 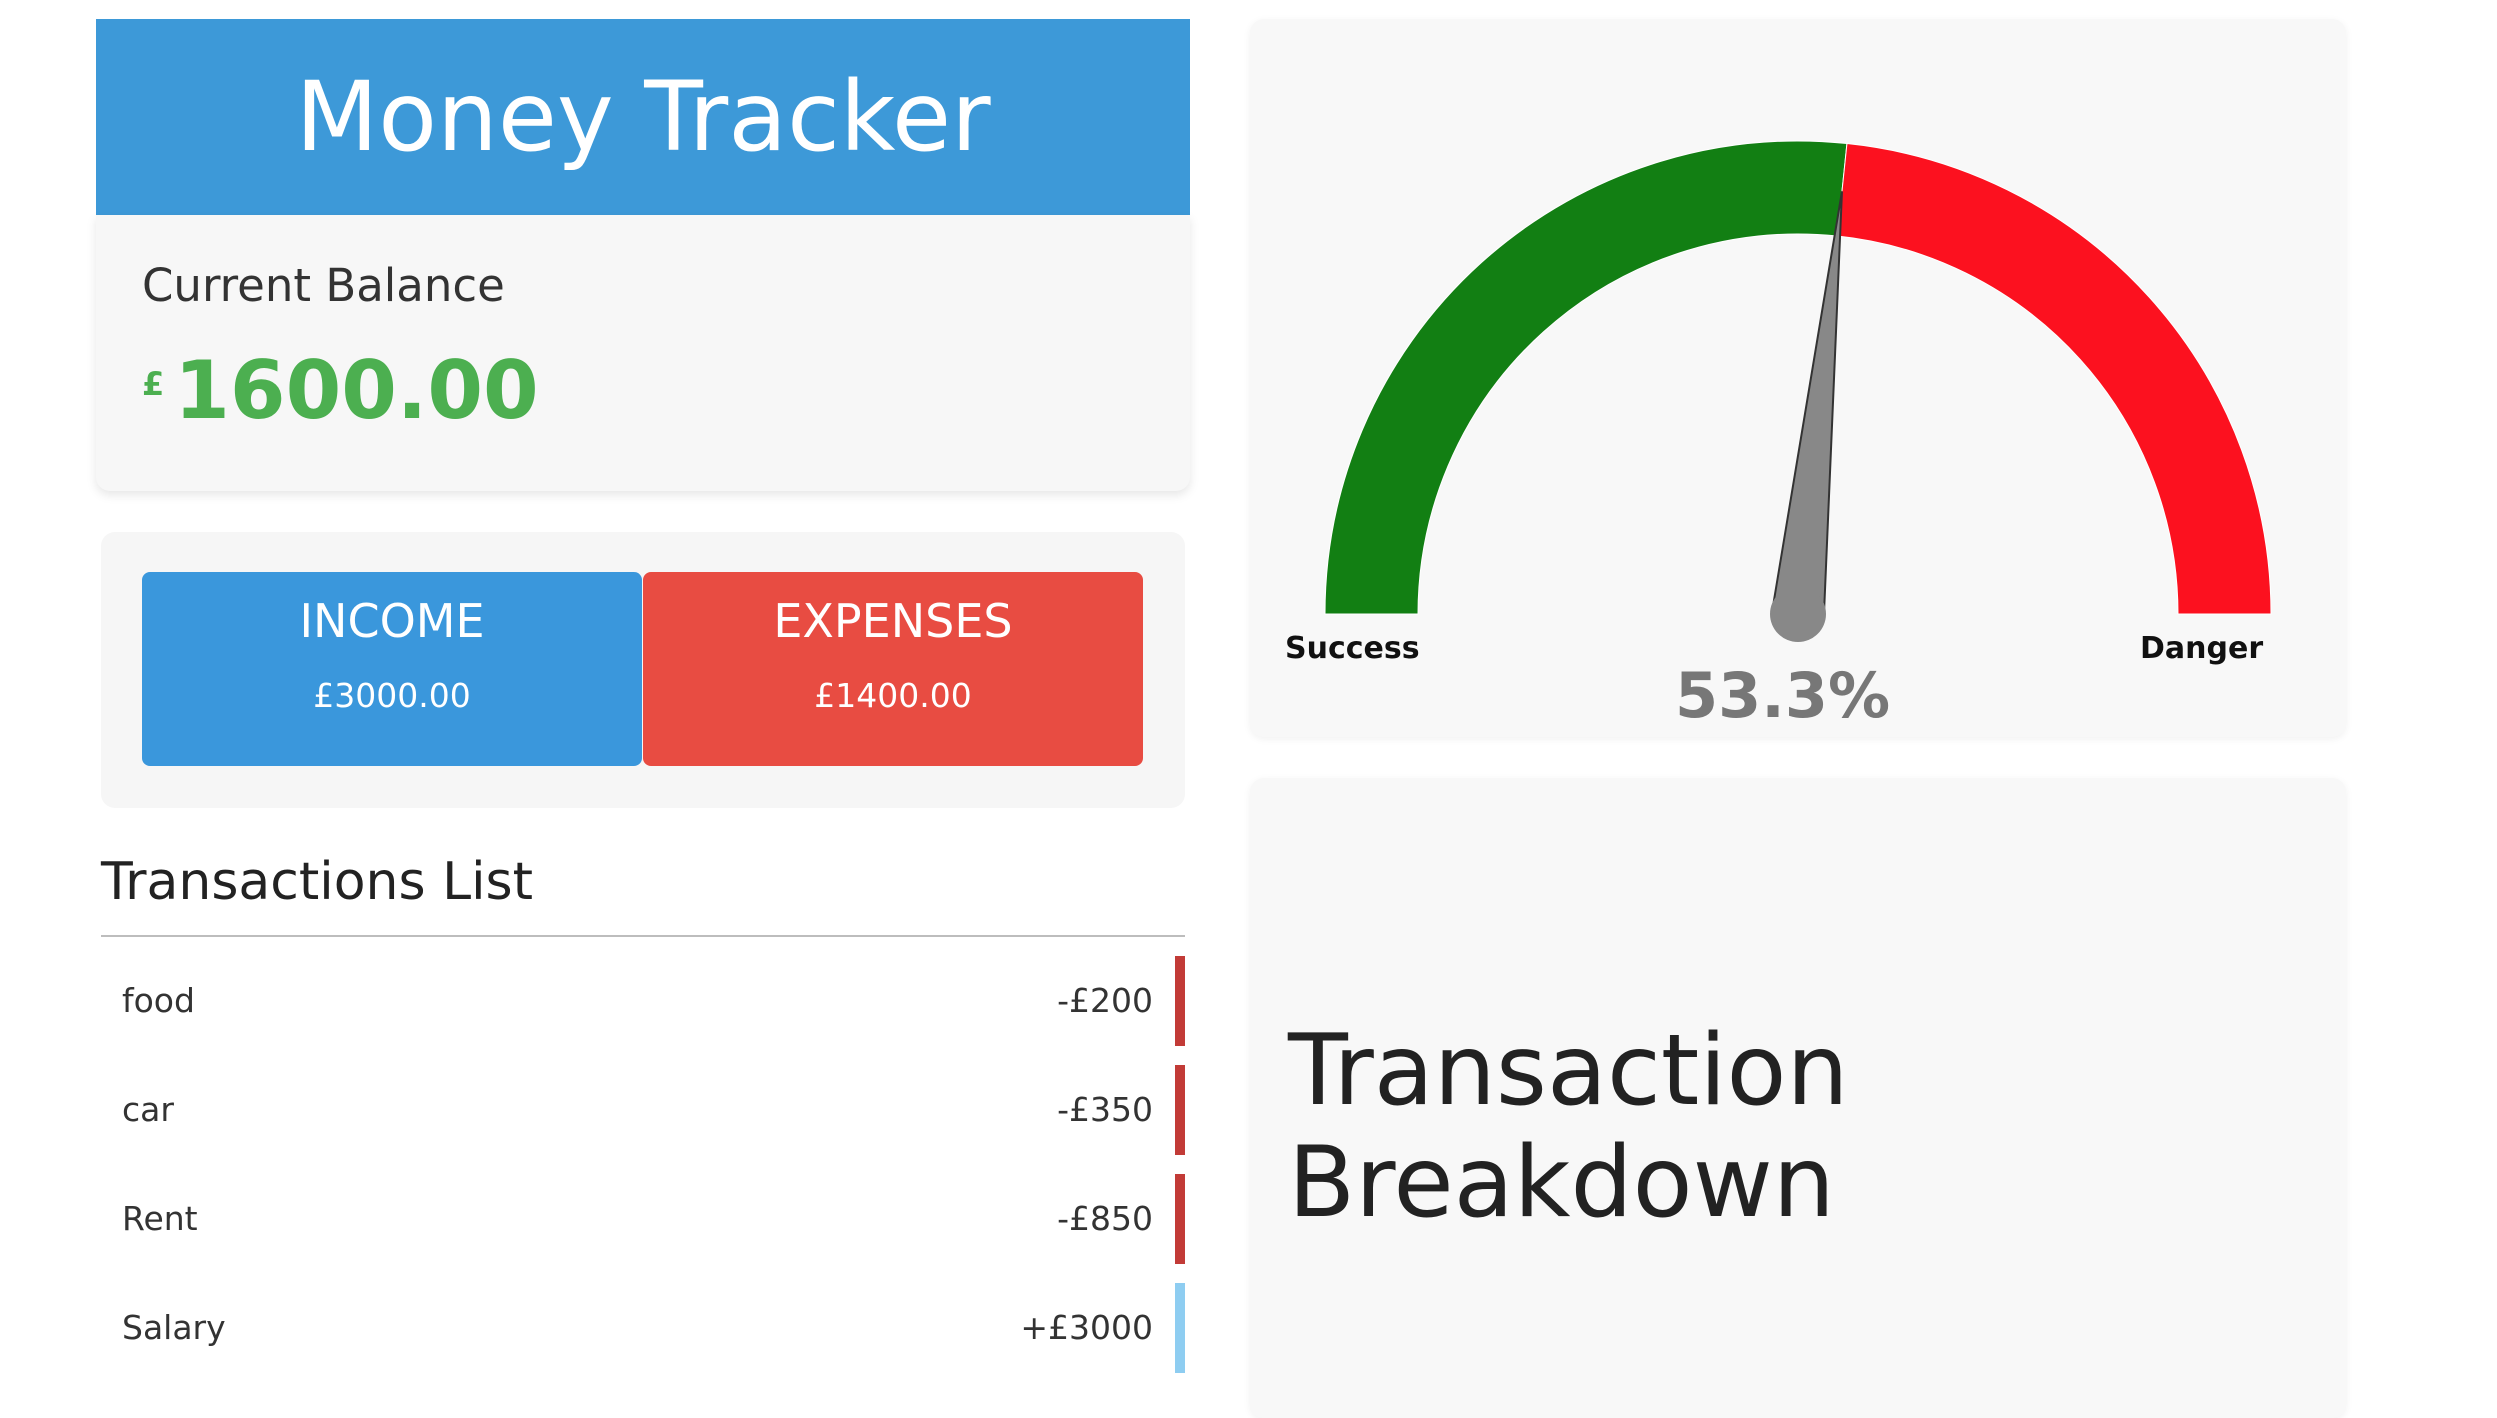 I want to click on transaction-row: Salary +£3000, so click(x=643, y=1328).